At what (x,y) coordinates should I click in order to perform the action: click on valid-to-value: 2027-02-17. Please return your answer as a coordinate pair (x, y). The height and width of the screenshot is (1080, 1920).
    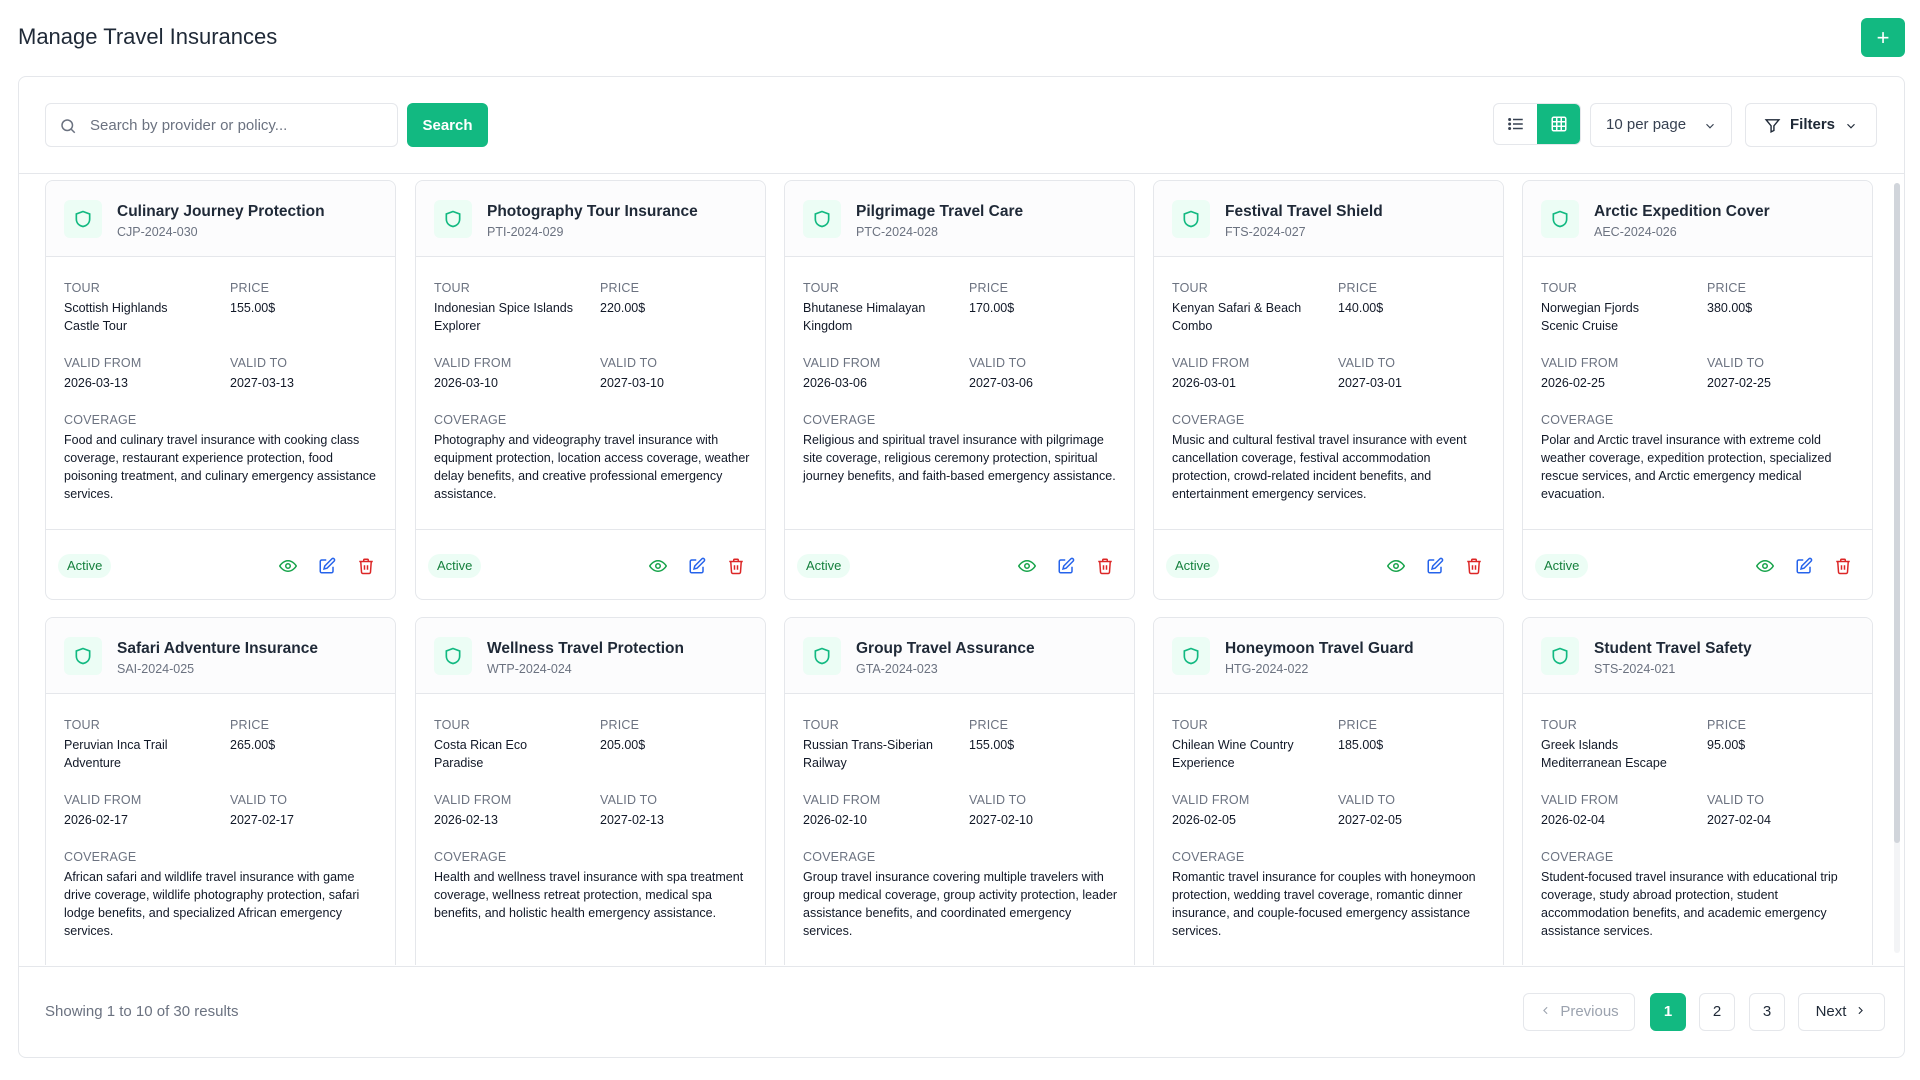
    Looking at the image, I should click on (262, 820).